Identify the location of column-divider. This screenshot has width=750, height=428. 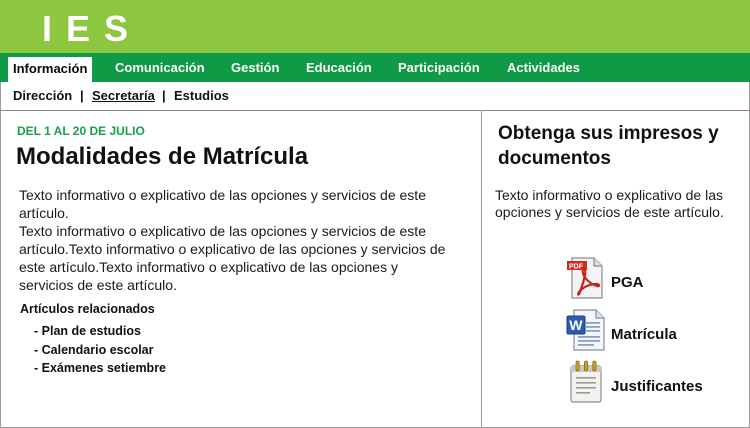
(481, 269).